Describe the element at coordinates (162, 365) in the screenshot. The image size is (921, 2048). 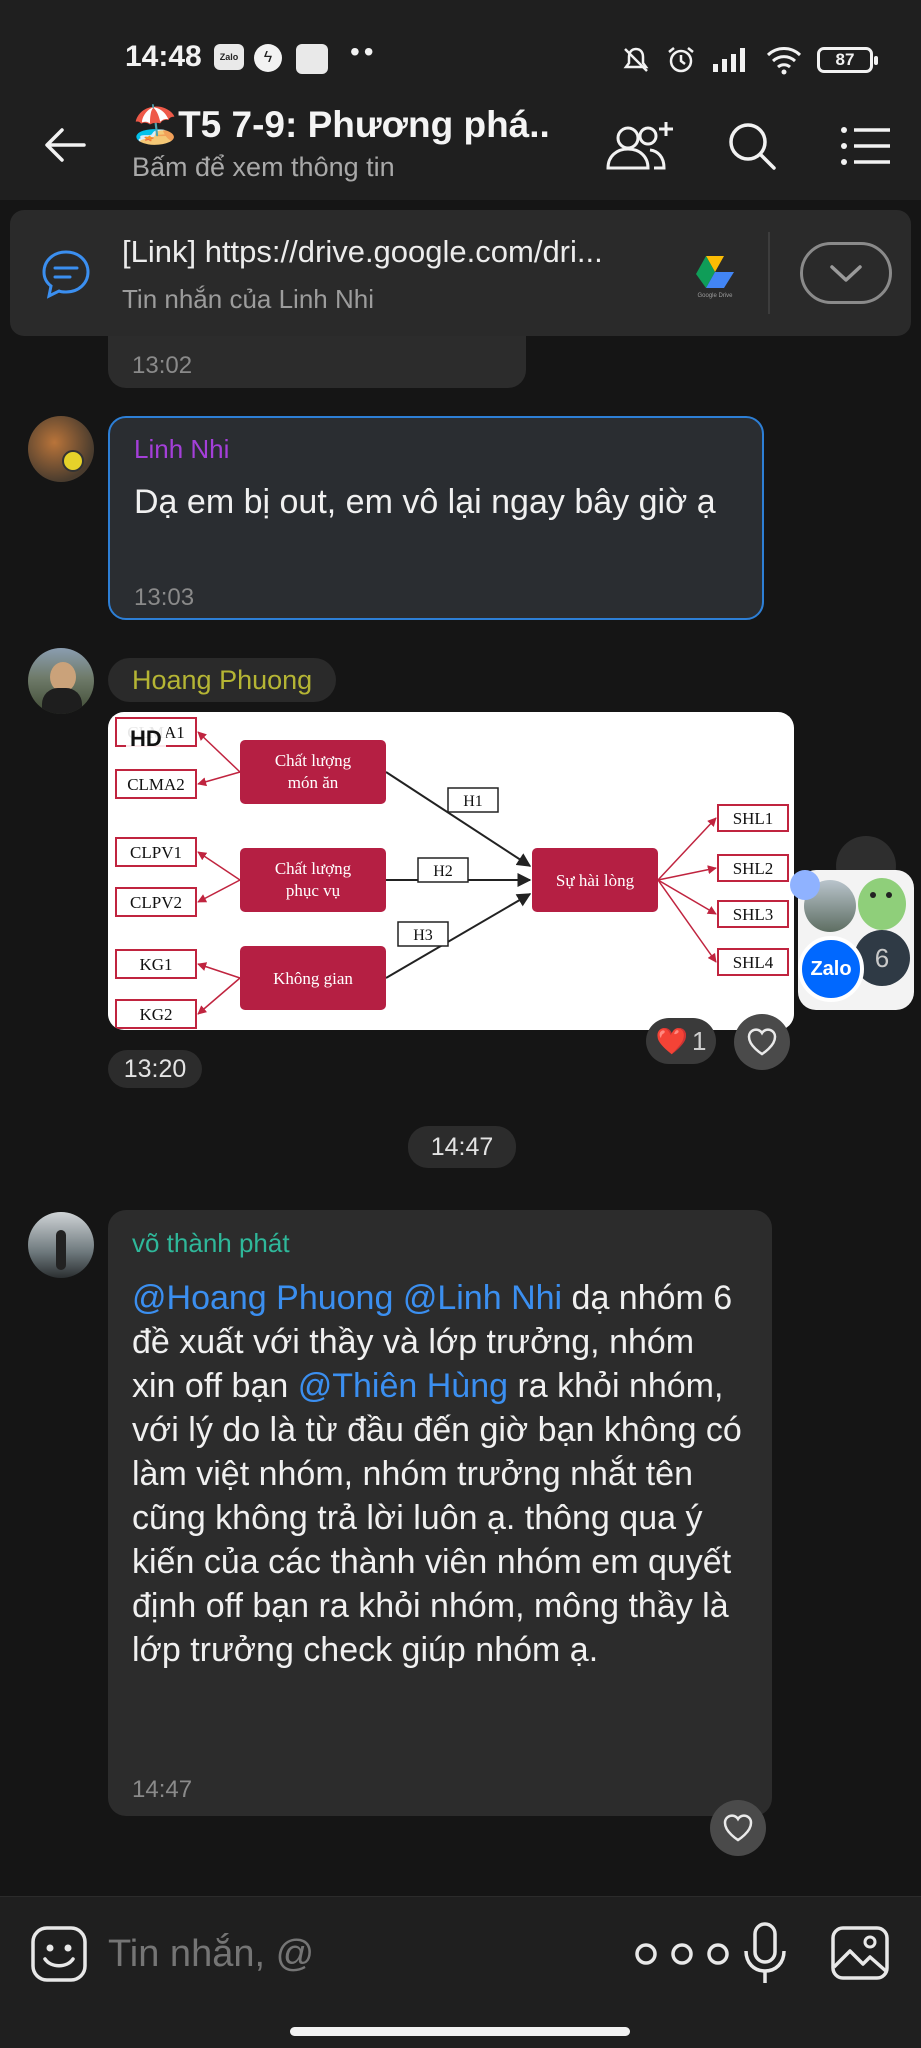
I see `message-time: 13:02` at that location.